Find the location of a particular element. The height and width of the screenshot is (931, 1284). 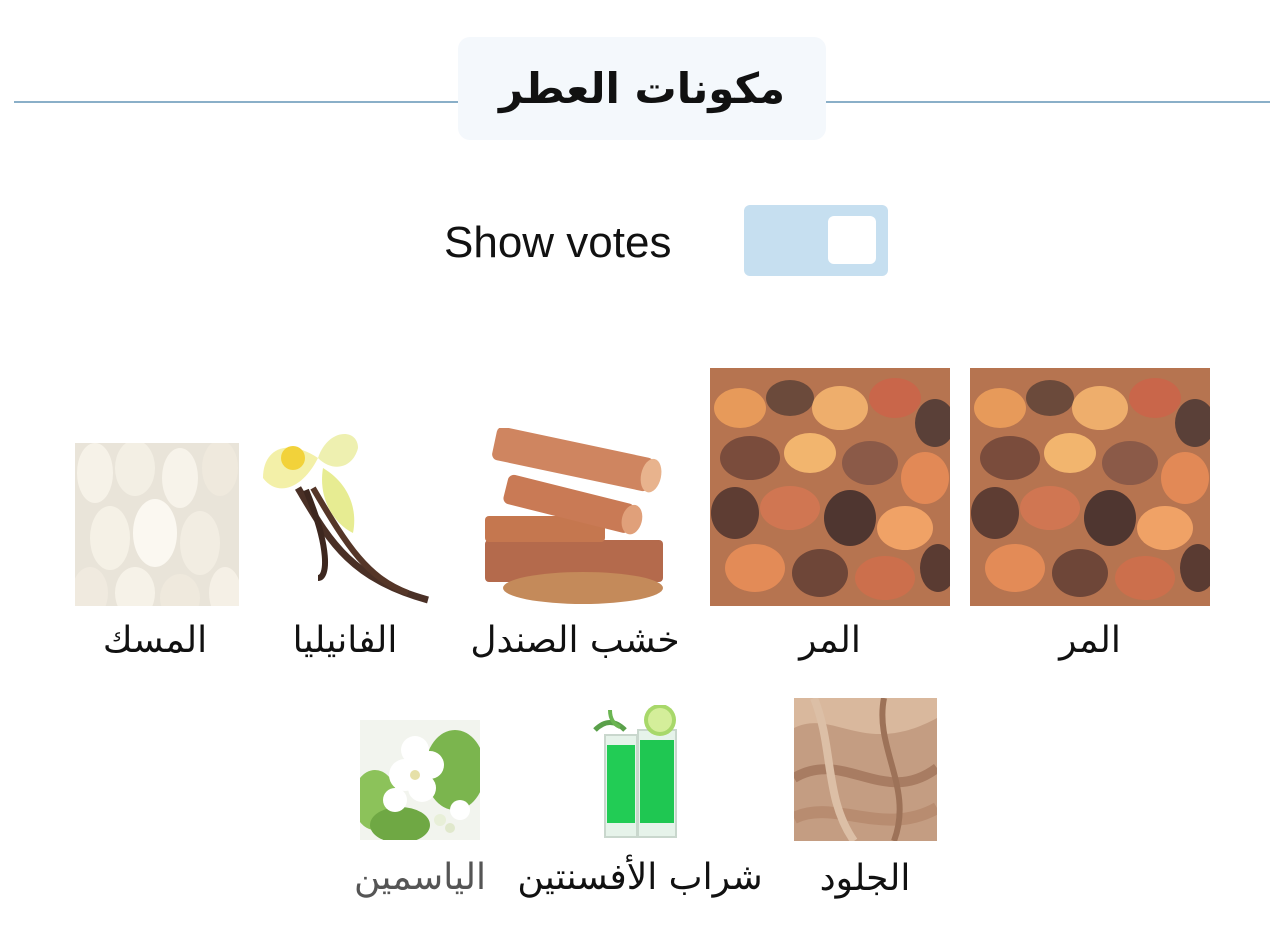

jasmine-image is located at coordinates (420, 780).